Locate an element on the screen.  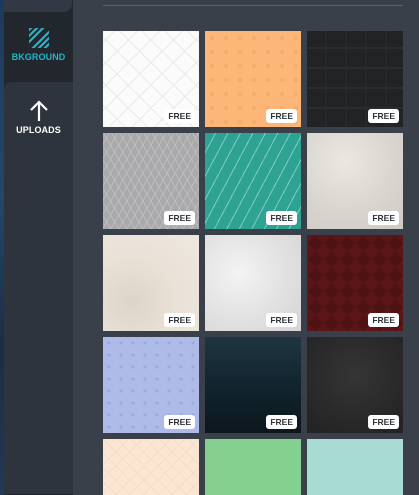
sidebar-item-label: BKGROUND is located at coordinates (38, 57).